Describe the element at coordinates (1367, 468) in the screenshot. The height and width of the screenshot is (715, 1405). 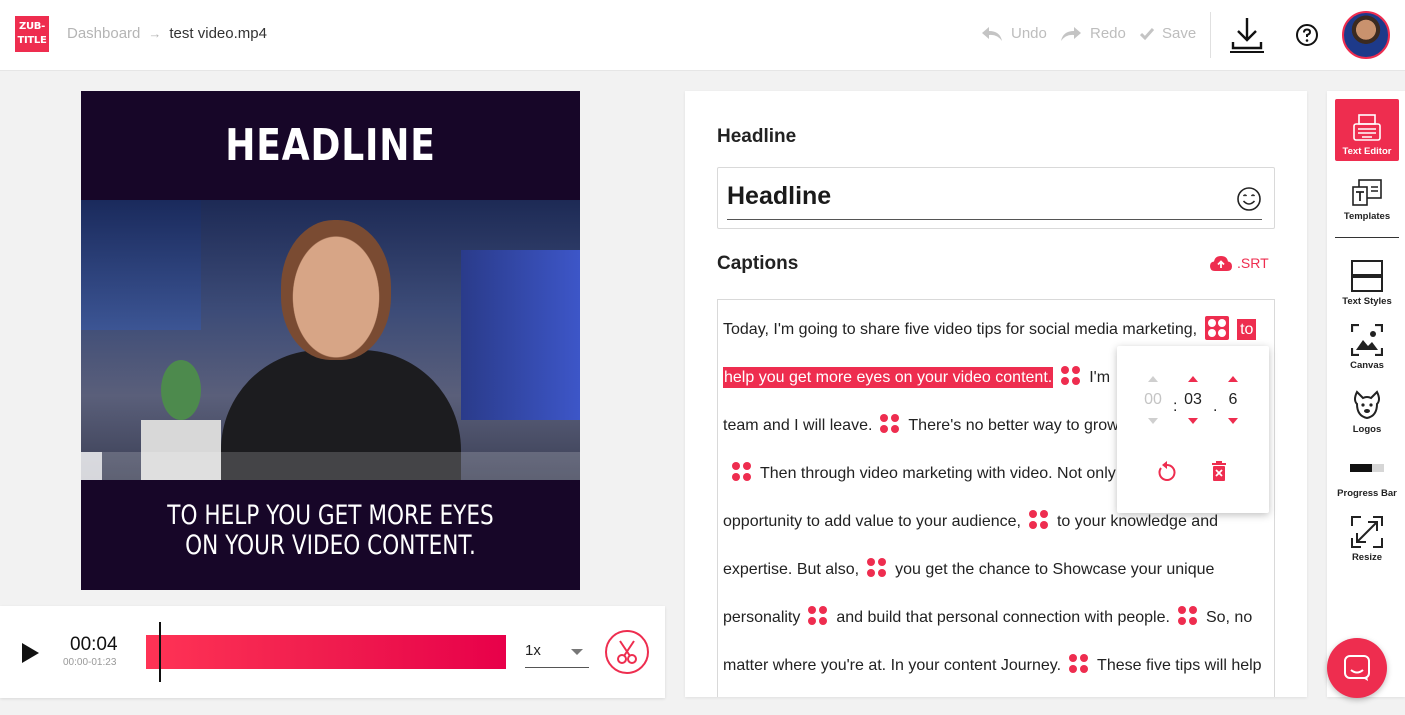
I see `progress-bar-icon` at that location.